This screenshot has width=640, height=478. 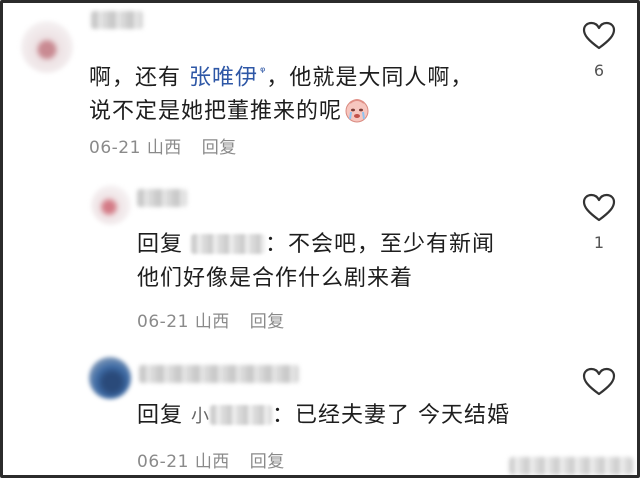 What do you see at coordinates (370, 78) in the screenshot?
I see `comment-text-part: ，他就是大同人啊，` at bounding box center [370, 78].